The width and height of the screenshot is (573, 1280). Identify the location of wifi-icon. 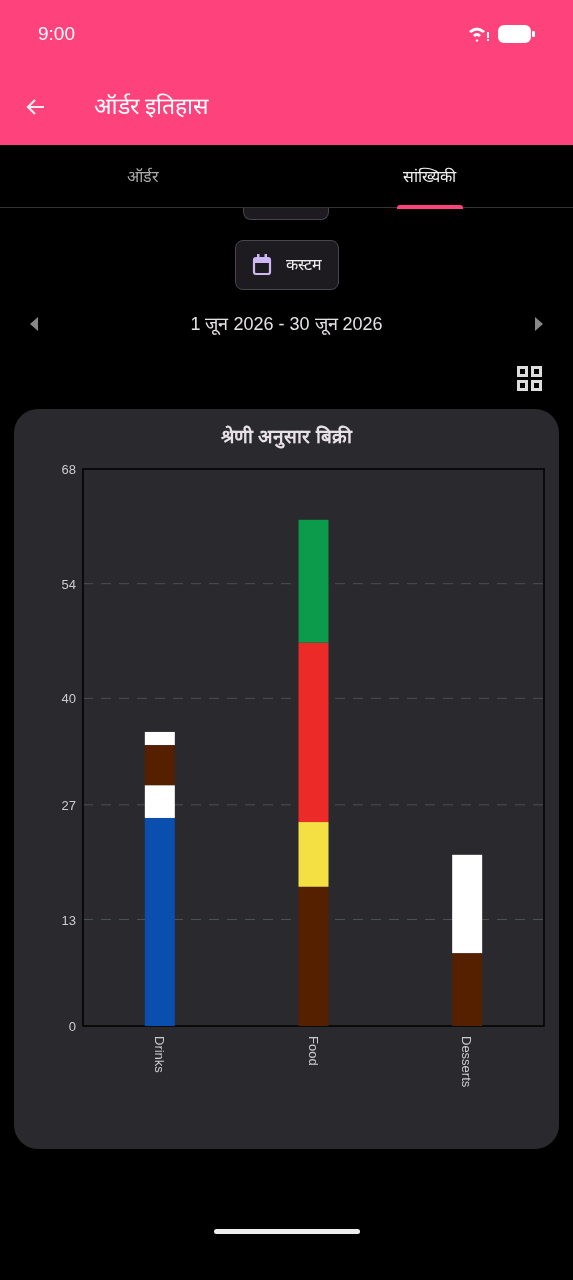
(479, 34).